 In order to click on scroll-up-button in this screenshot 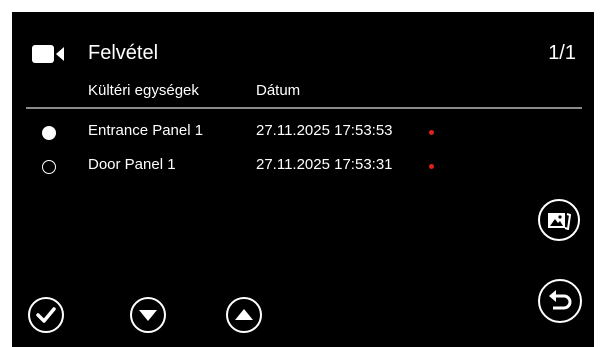, I will do `click(244, 315)`.